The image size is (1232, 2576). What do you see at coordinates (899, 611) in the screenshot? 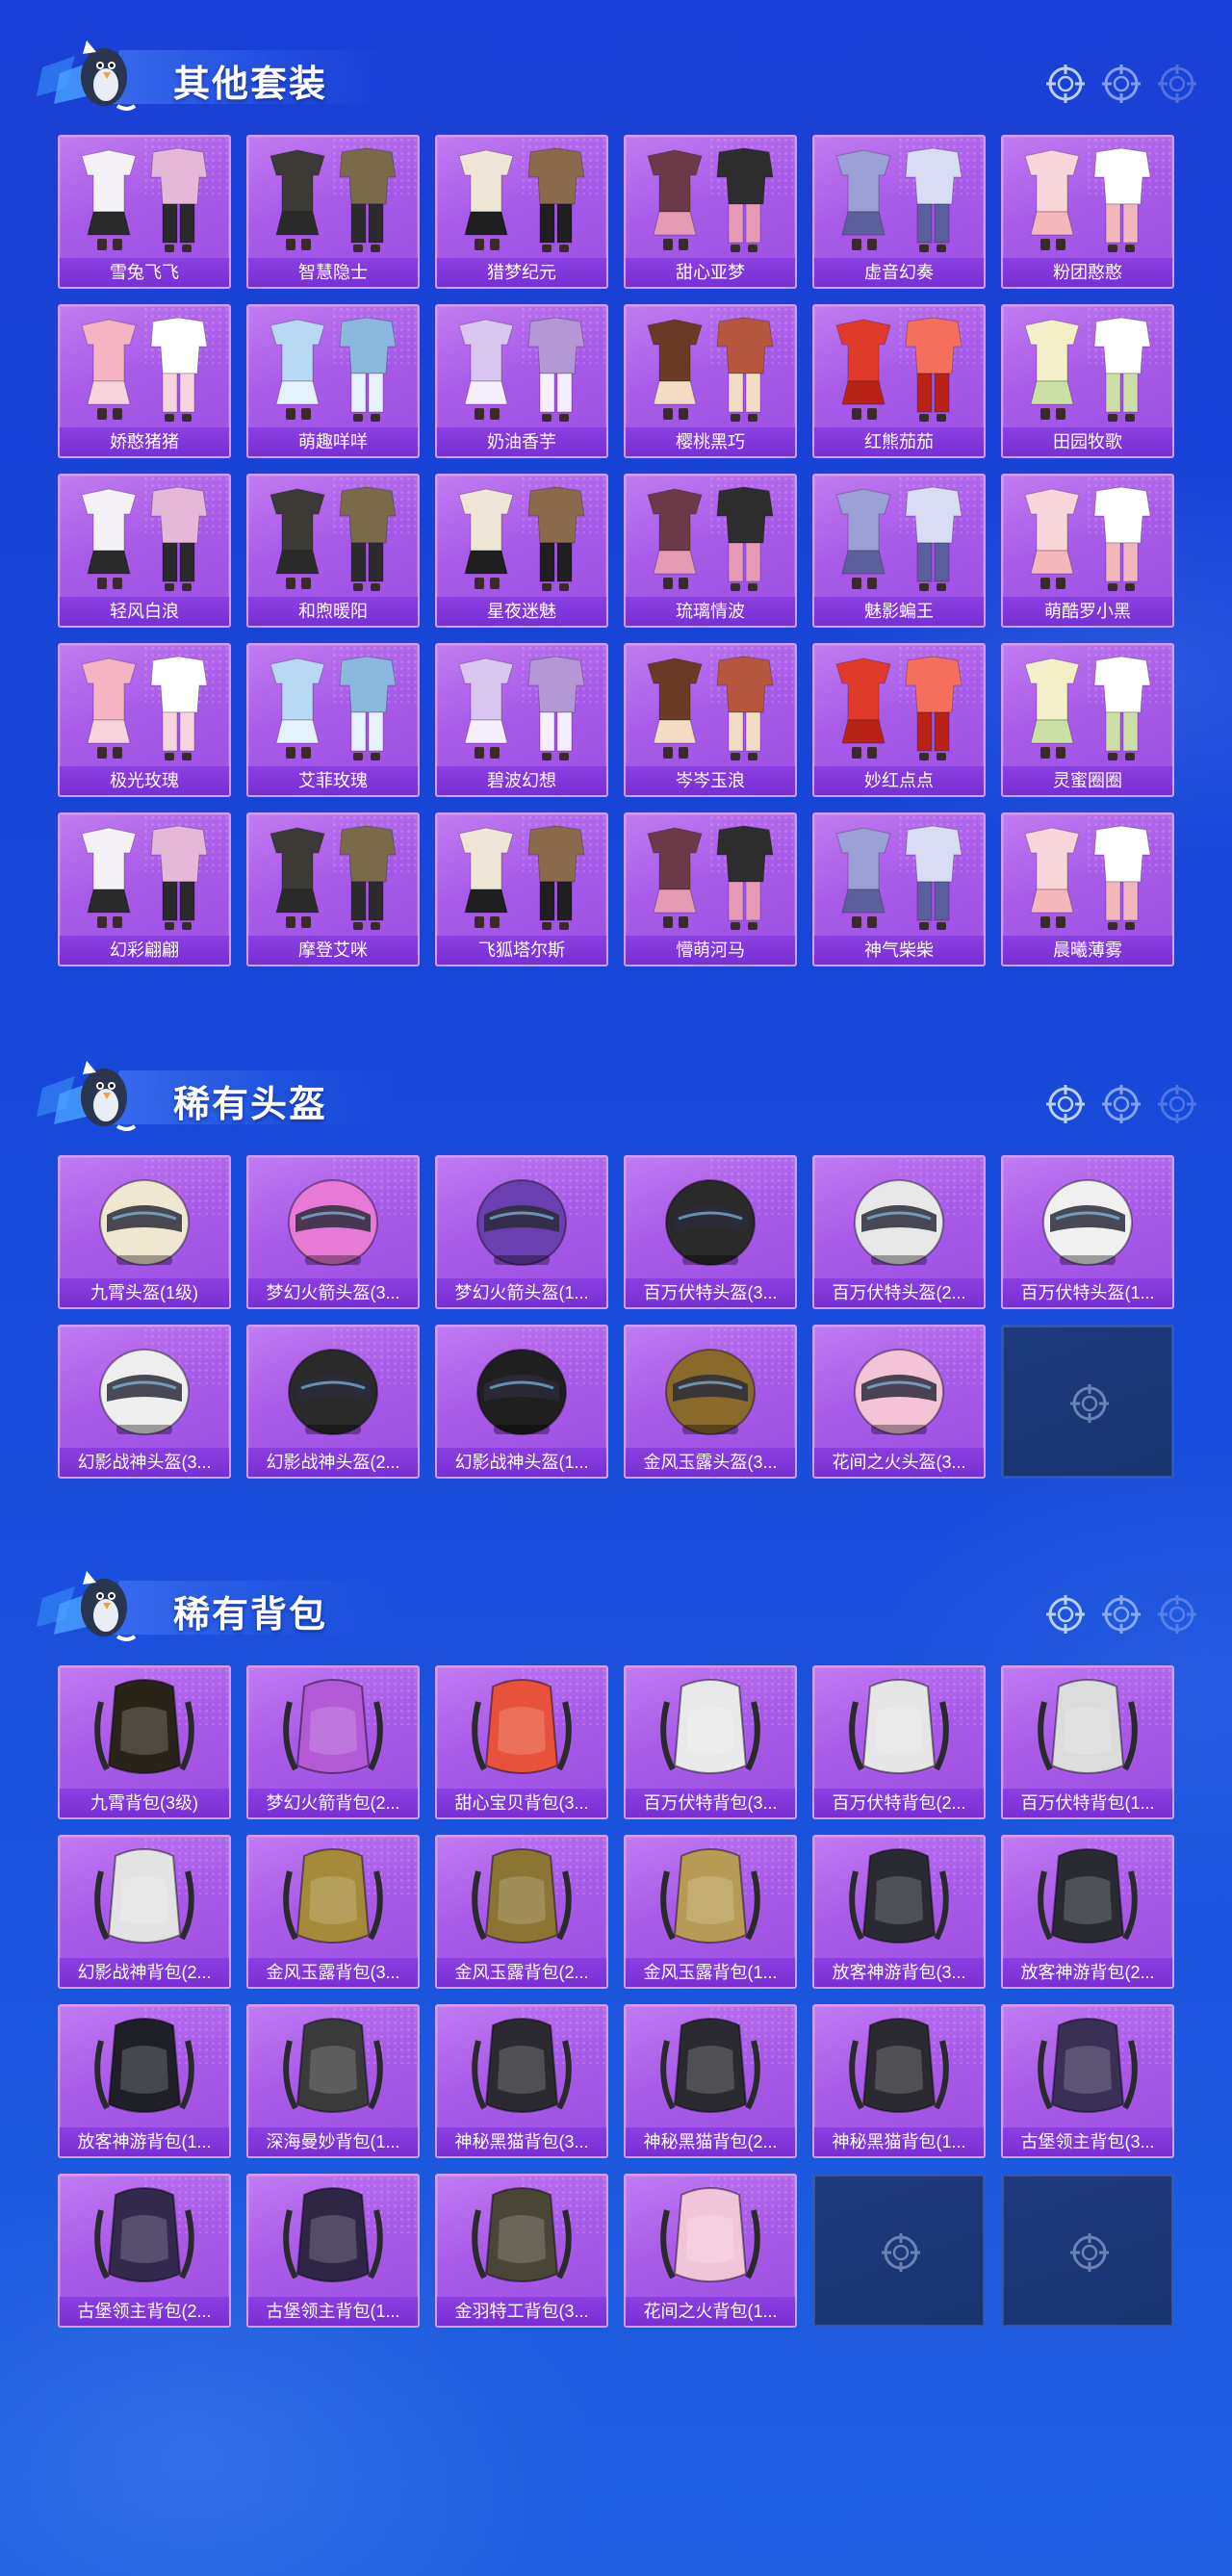
I see `item-name: 魅影蝙王` at bounding box center [899, 611].